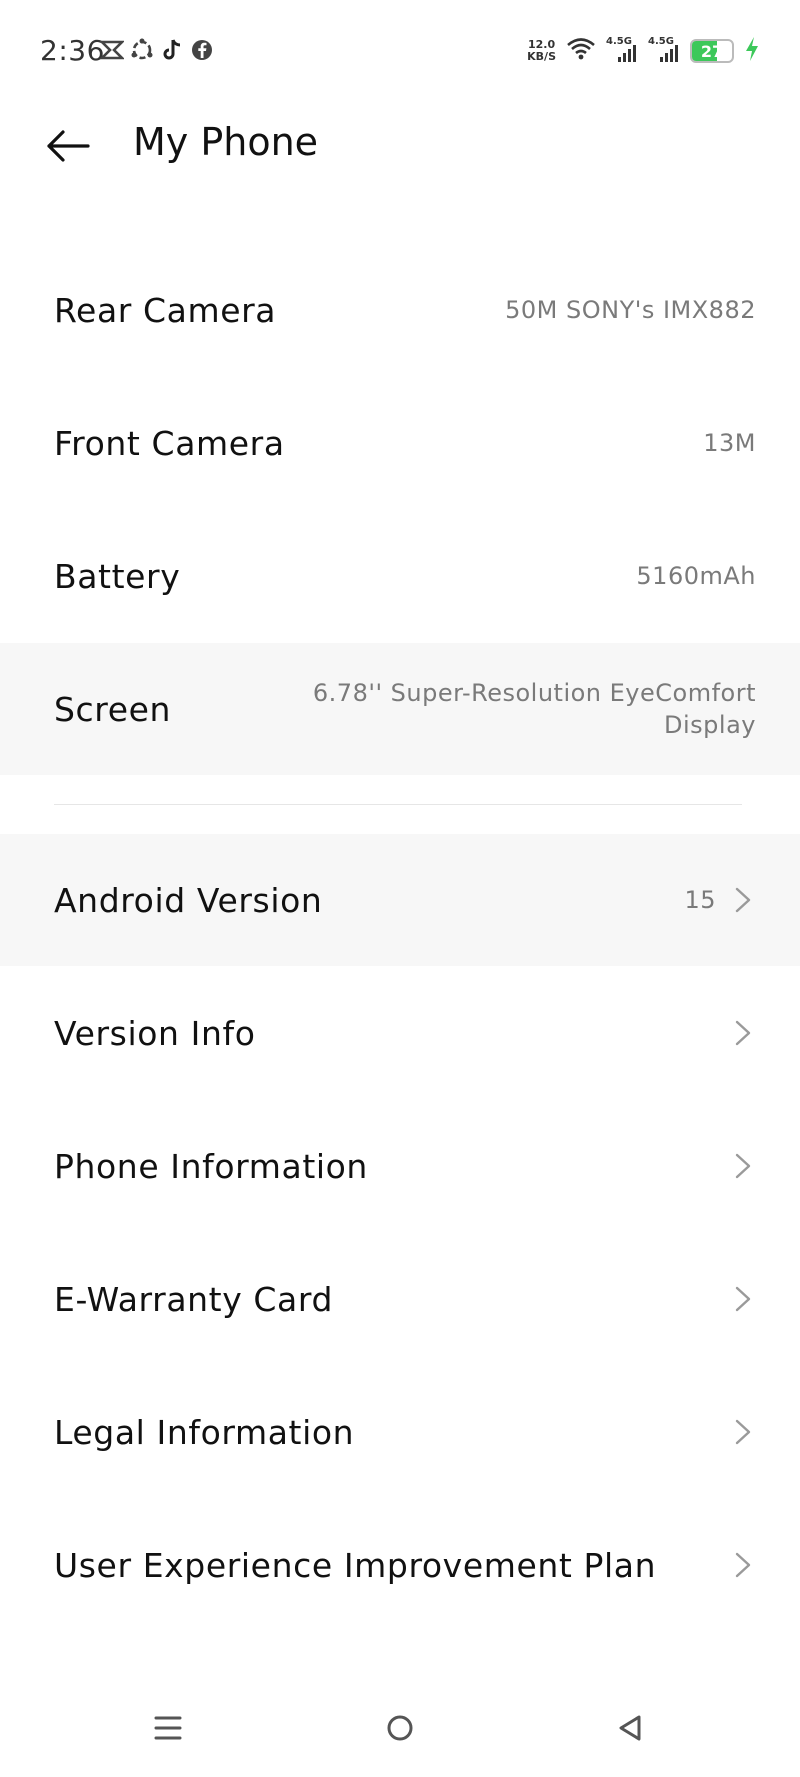  Describe the element at coordinates (400, 50) in the screenshot. I see `status-bar: 2:36 12.0 KB/S 4.5G 4.5G 27` at that location.